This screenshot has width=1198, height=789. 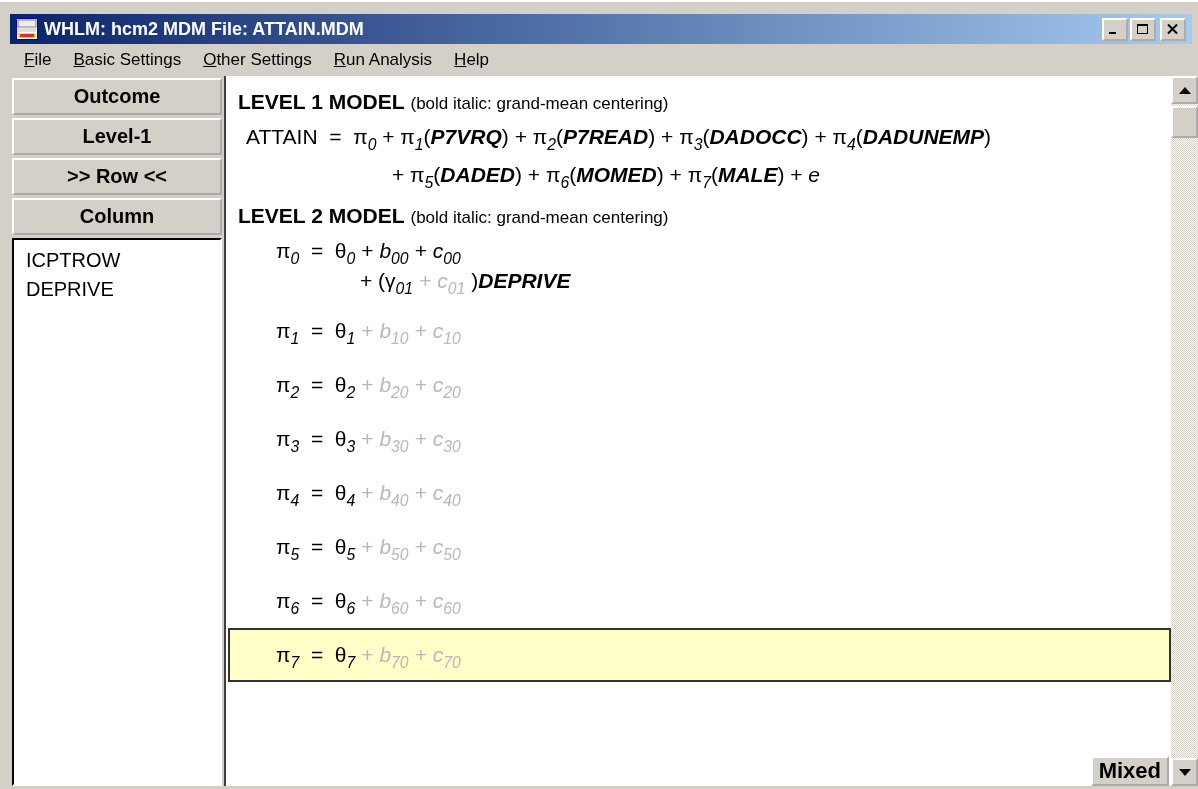 I want to click on equation-term: + c$_{50}$, so click(x=437, y=548).